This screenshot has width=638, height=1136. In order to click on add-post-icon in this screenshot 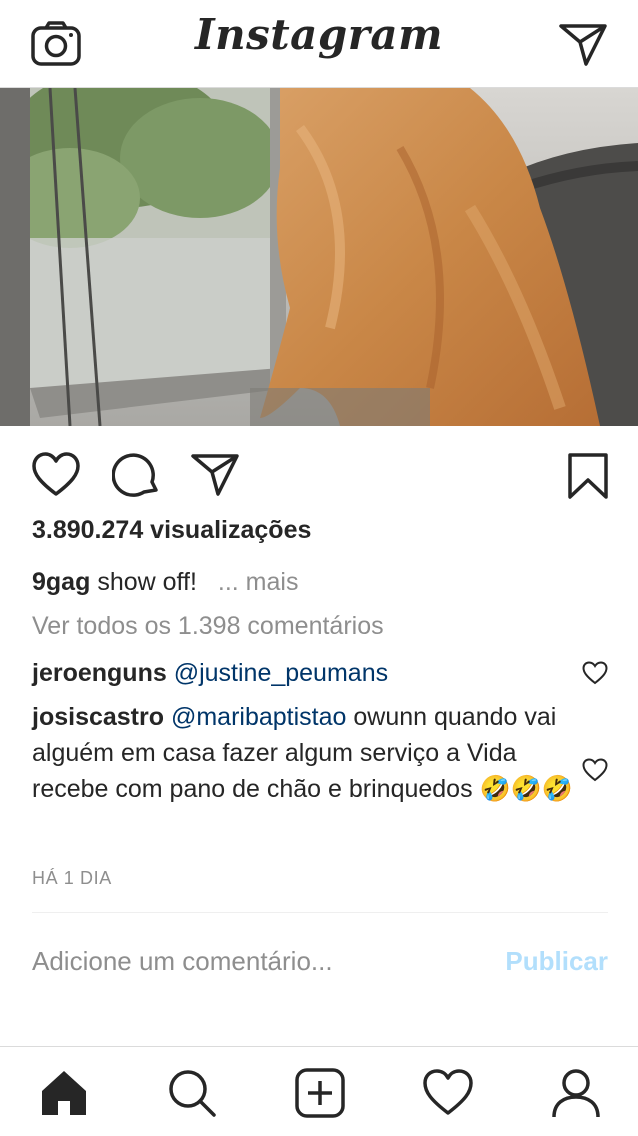, I will do `click(320, 1093)`.